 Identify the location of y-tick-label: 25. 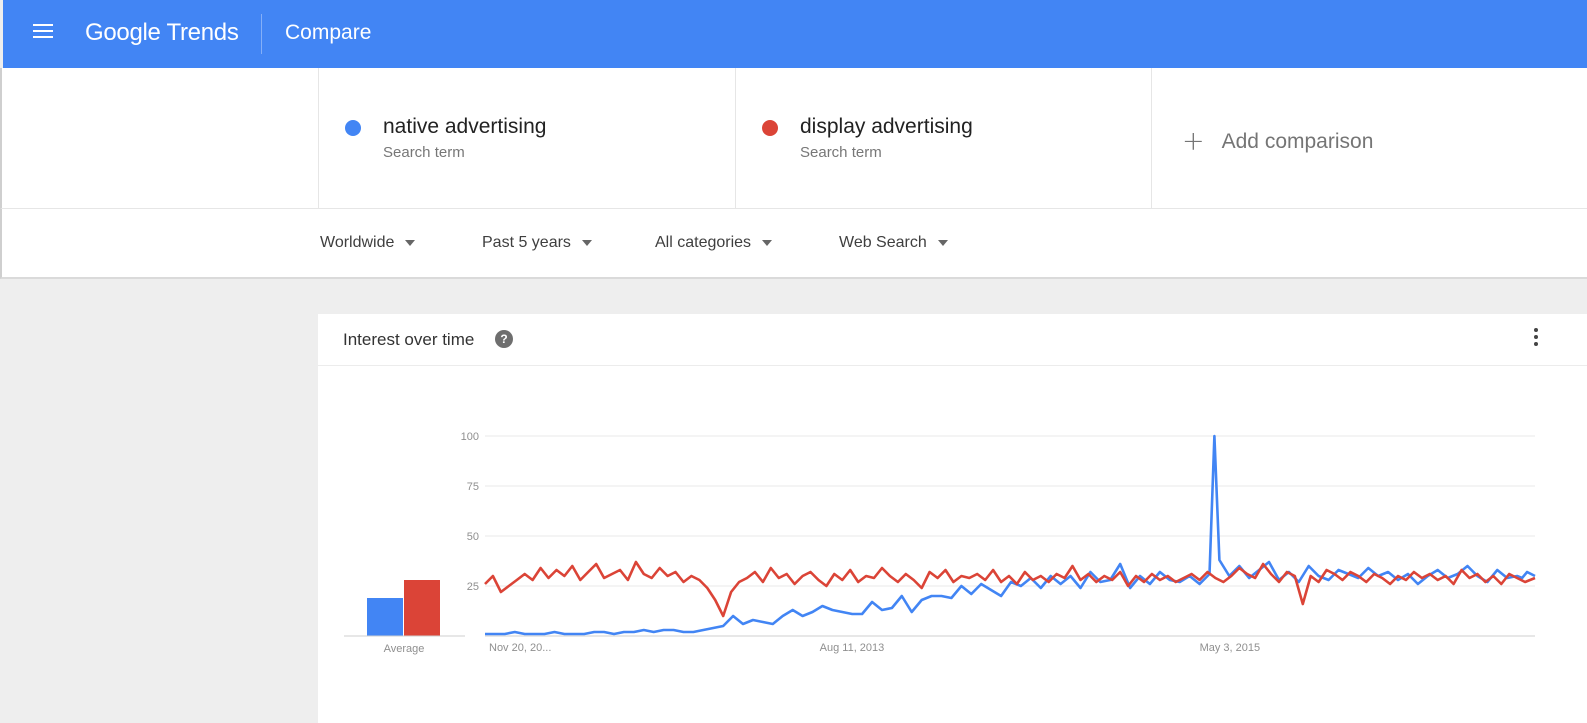
(473, 587).